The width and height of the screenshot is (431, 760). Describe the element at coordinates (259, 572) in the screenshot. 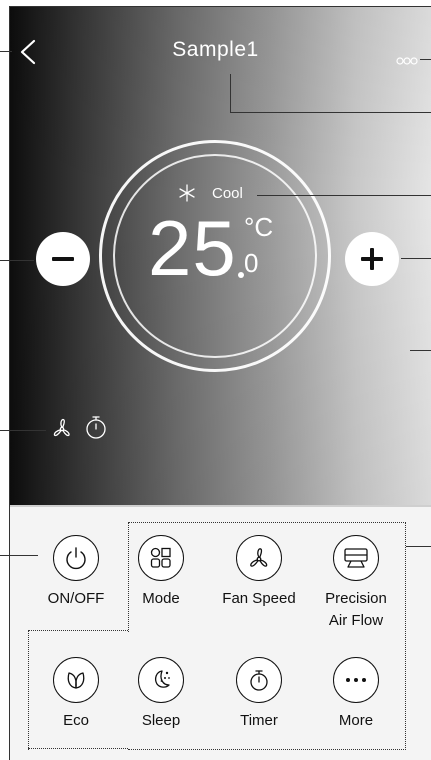

I see `fan-speed-button: Fan Speed` at that location.